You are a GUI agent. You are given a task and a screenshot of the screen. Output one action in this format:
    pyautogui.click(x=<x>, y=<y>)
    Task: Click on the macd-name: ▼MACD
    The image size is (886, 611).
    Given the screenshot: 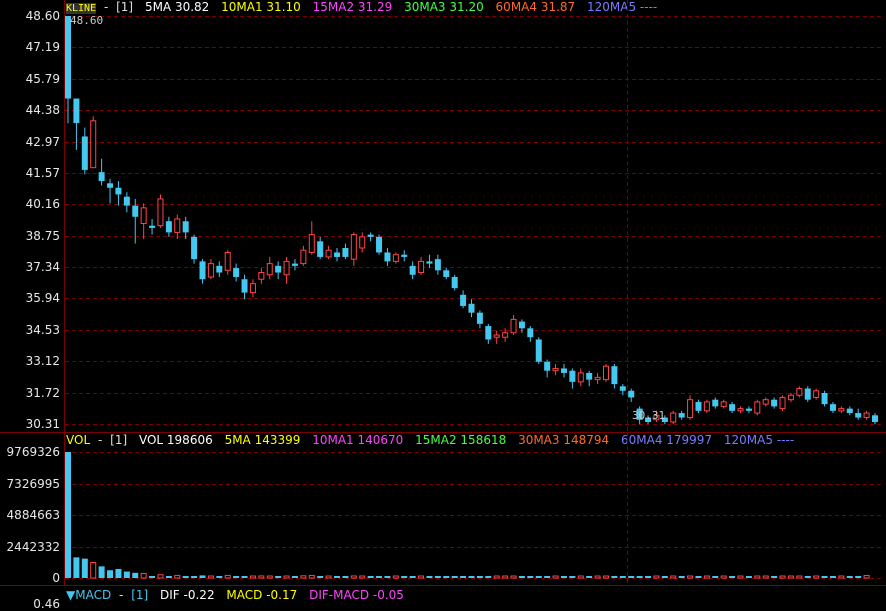 What is the action you would take?
    pyautogui.click(x=88, y=595)
    